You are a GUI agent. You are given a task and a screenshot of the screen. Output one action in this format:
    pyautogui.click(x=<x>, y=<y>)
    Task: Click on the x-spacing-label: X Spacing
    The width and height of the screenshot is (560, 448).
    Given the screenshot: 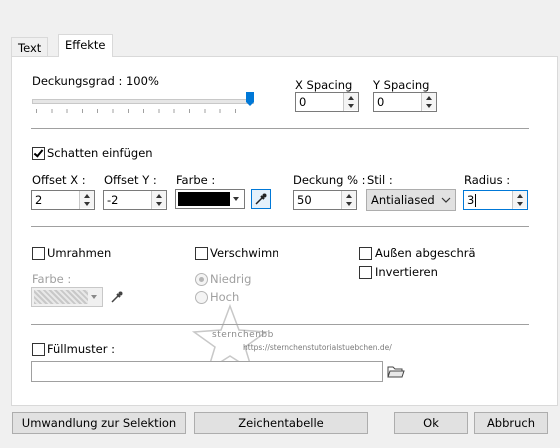 What is the action you would take?
    pyautogui.click(x=324, y=85)
    